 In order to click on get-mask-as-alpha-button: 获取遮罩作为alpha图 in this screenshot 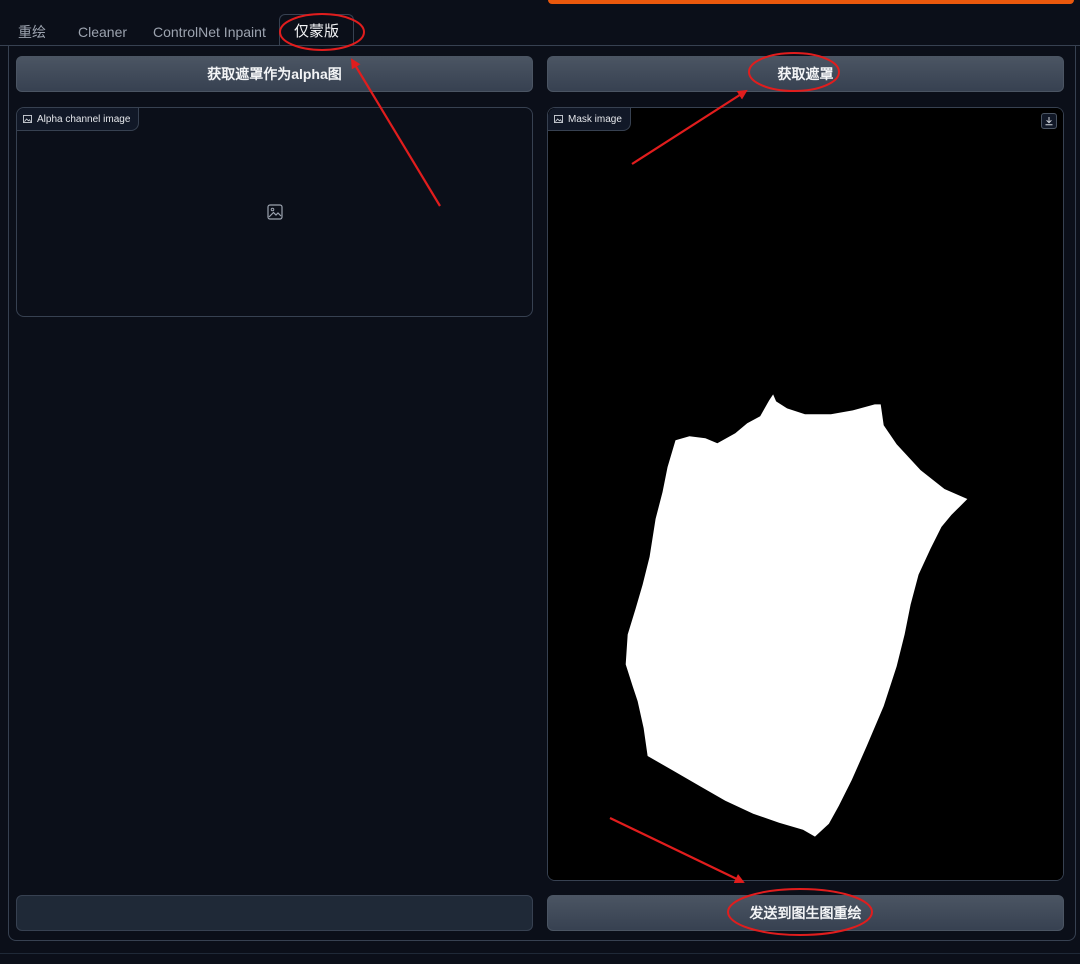, I will do `click(274, 74)`.